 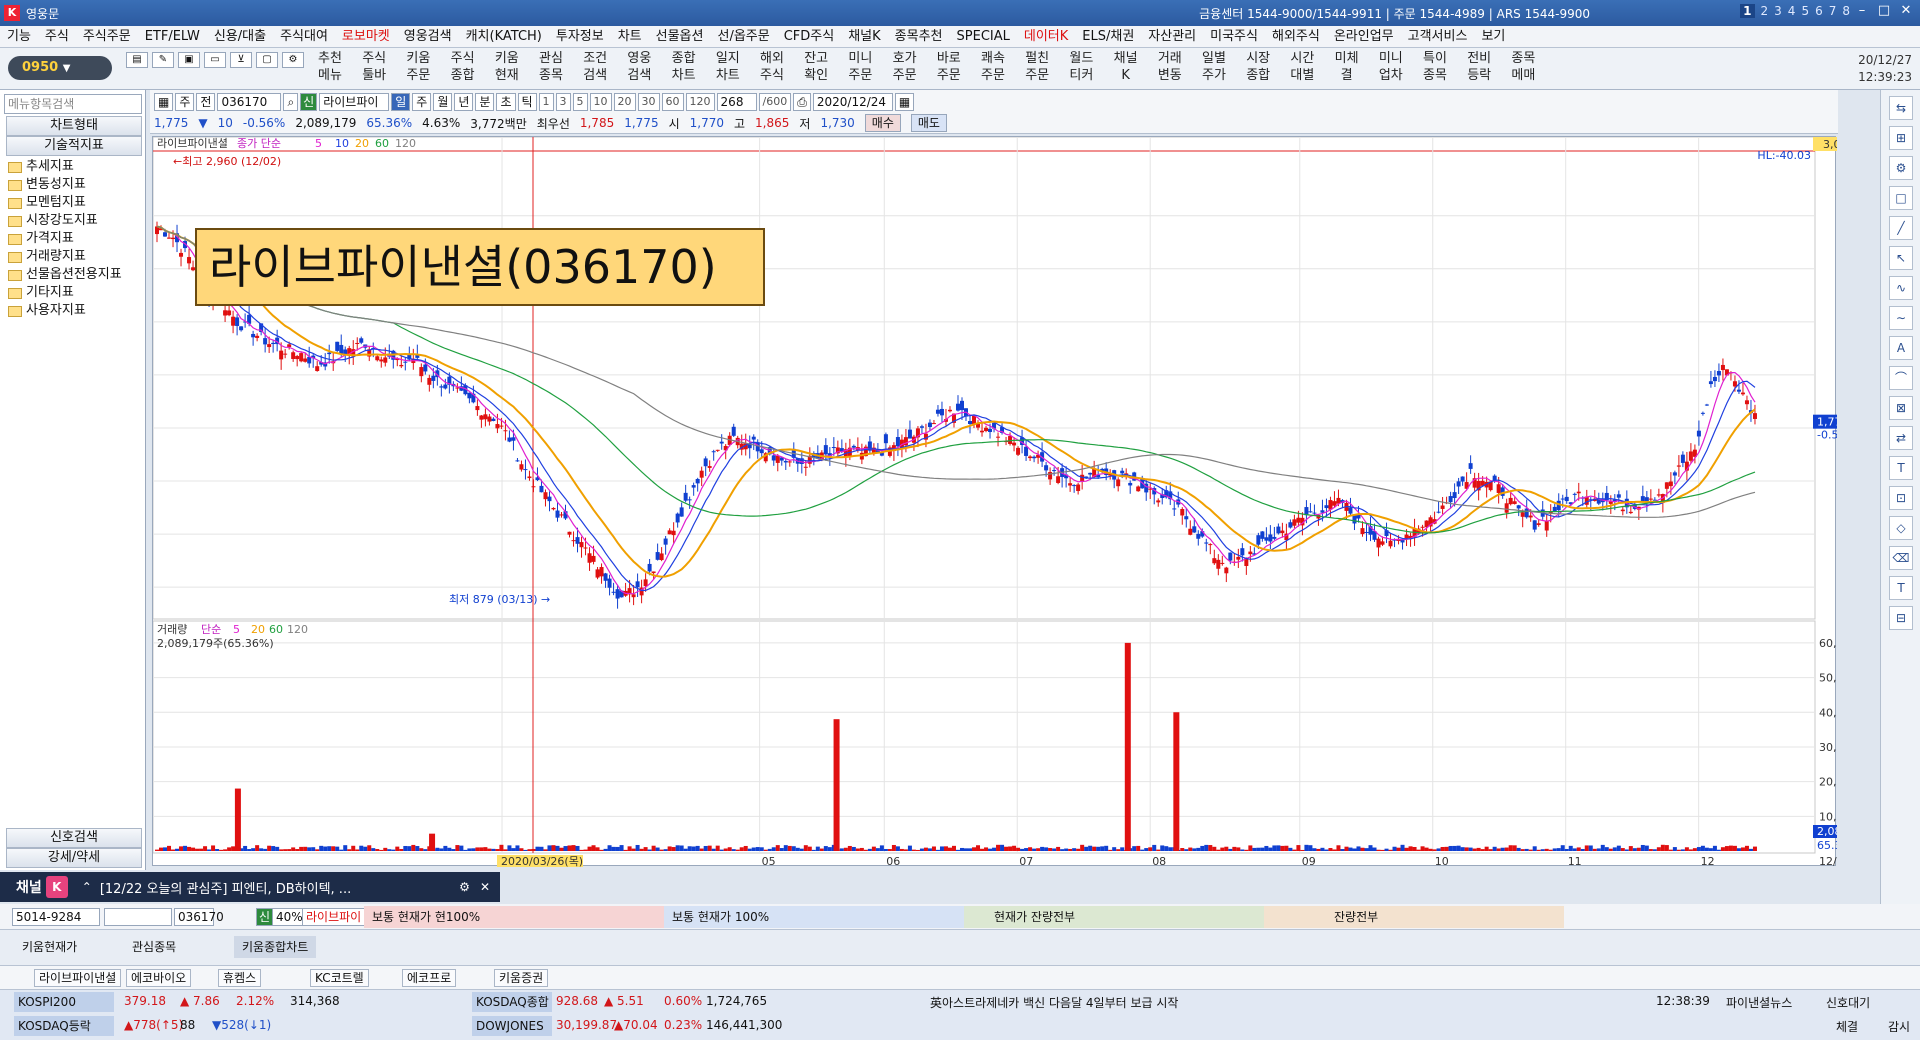 What do you see at coordinates (814, 917) in the screenshot?
I see `order-segment-2: 보통 현재가 100%` at bounding box center [814, 917].